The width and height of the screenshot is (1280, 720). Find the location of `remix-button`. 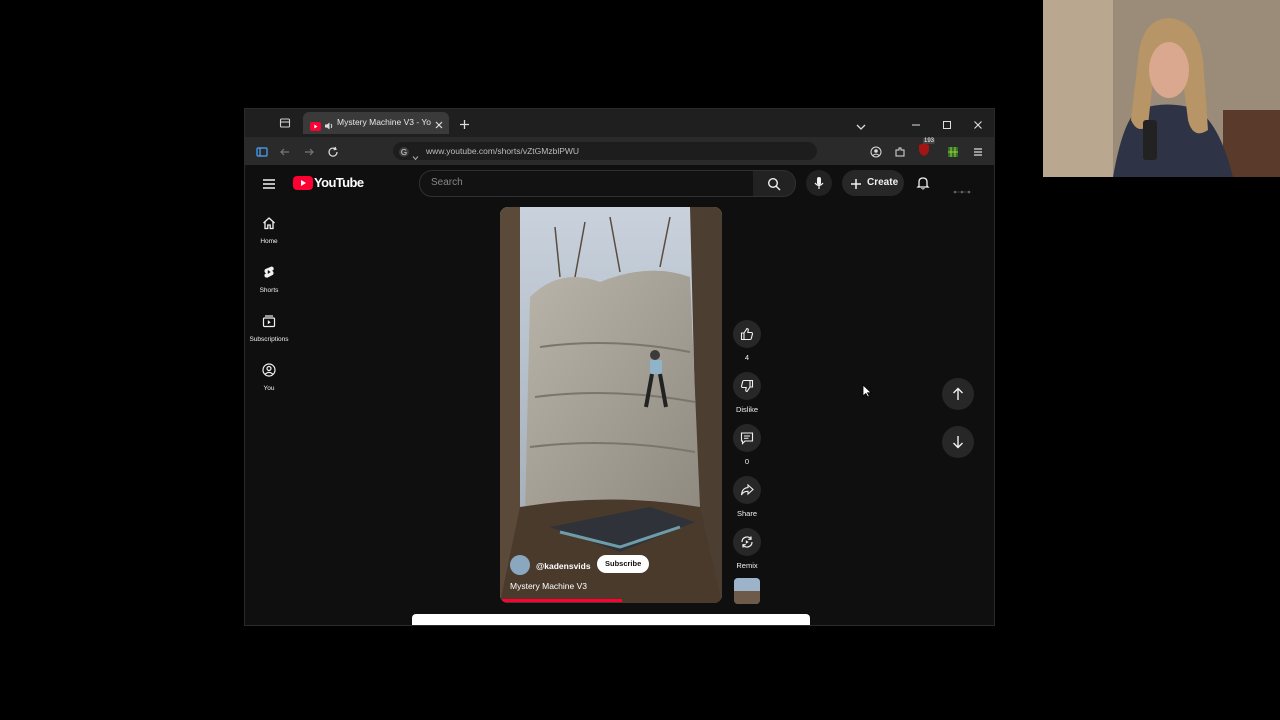

remix-button is located at coordinates (747, 542).